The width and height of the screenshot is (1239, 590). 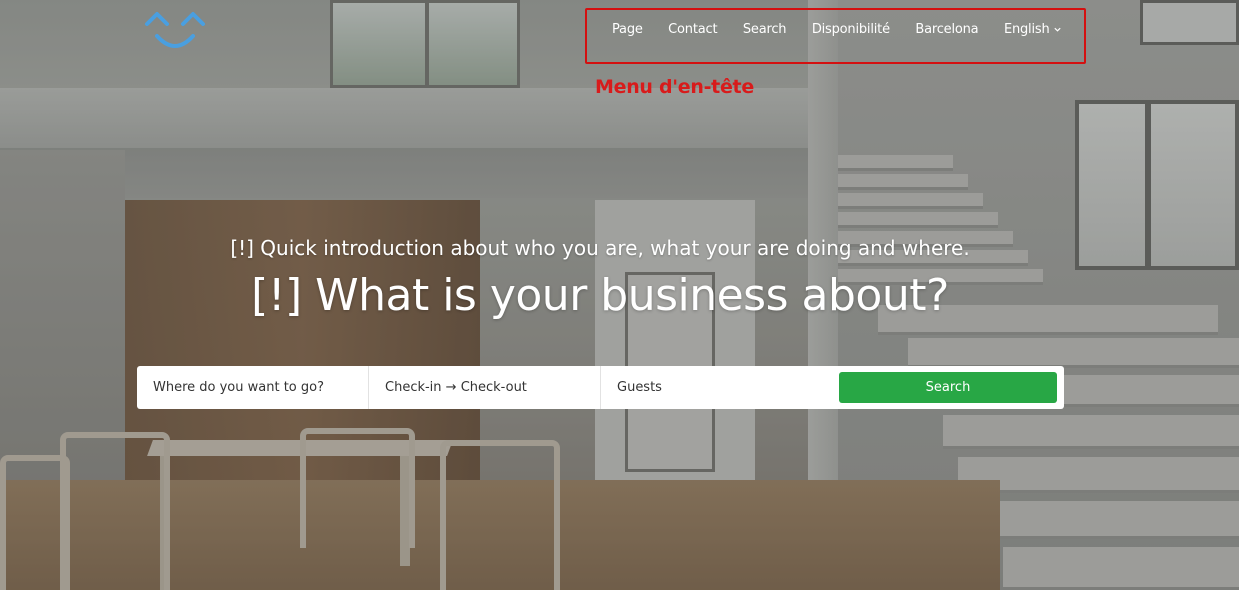 I want to click on date-range-input: Check-in → Check-out, so click(x=485, y=387).